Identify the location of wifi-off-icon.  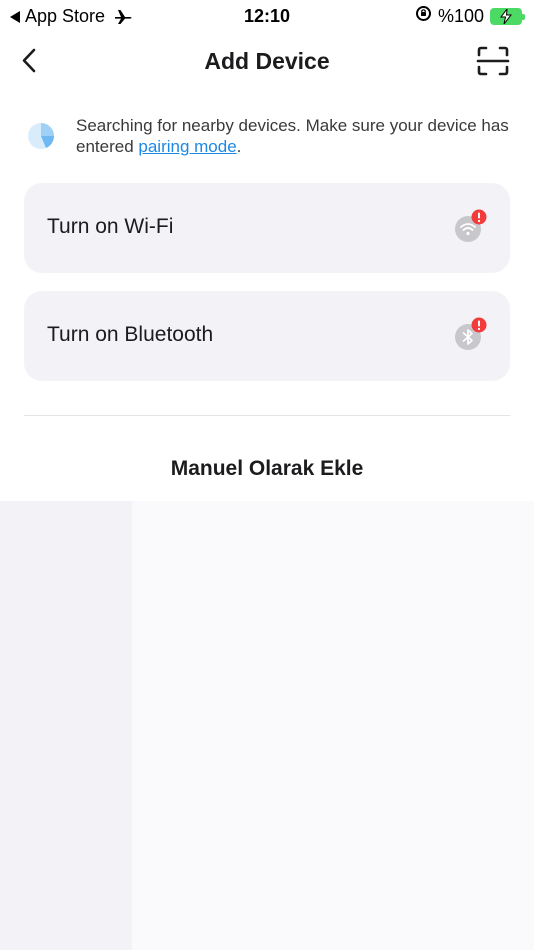
(471, 225).